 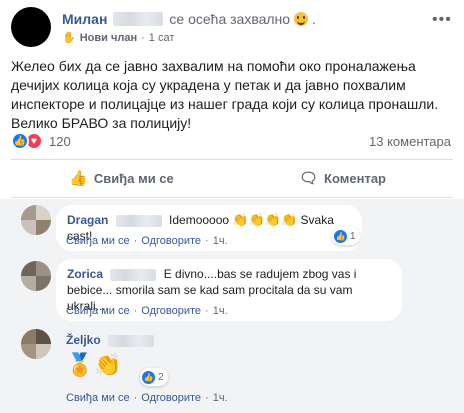 I want to click on author-line: Милан се осећа захвално ., so click(x=189, y=19).